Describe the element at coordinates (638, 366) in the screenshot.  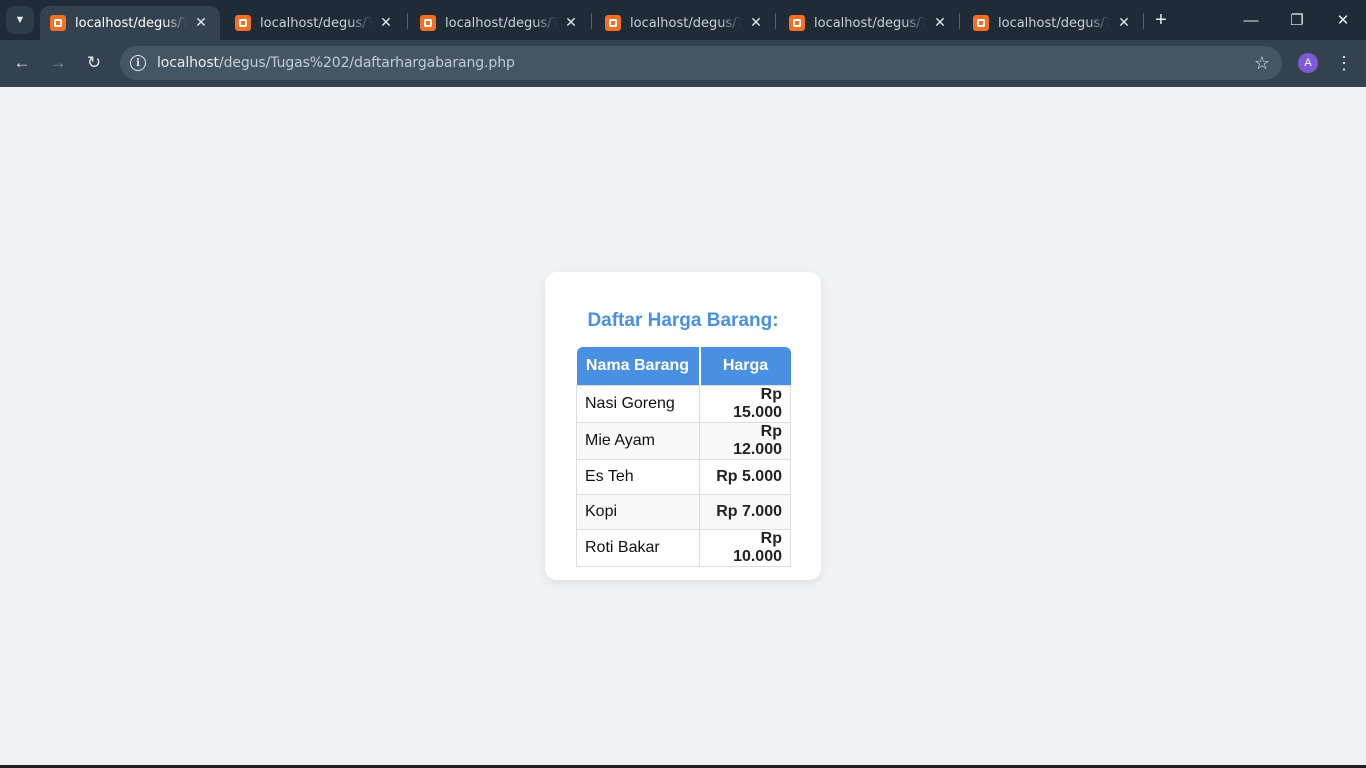
I see `column-header-item-name: Nama Barang` at that location.